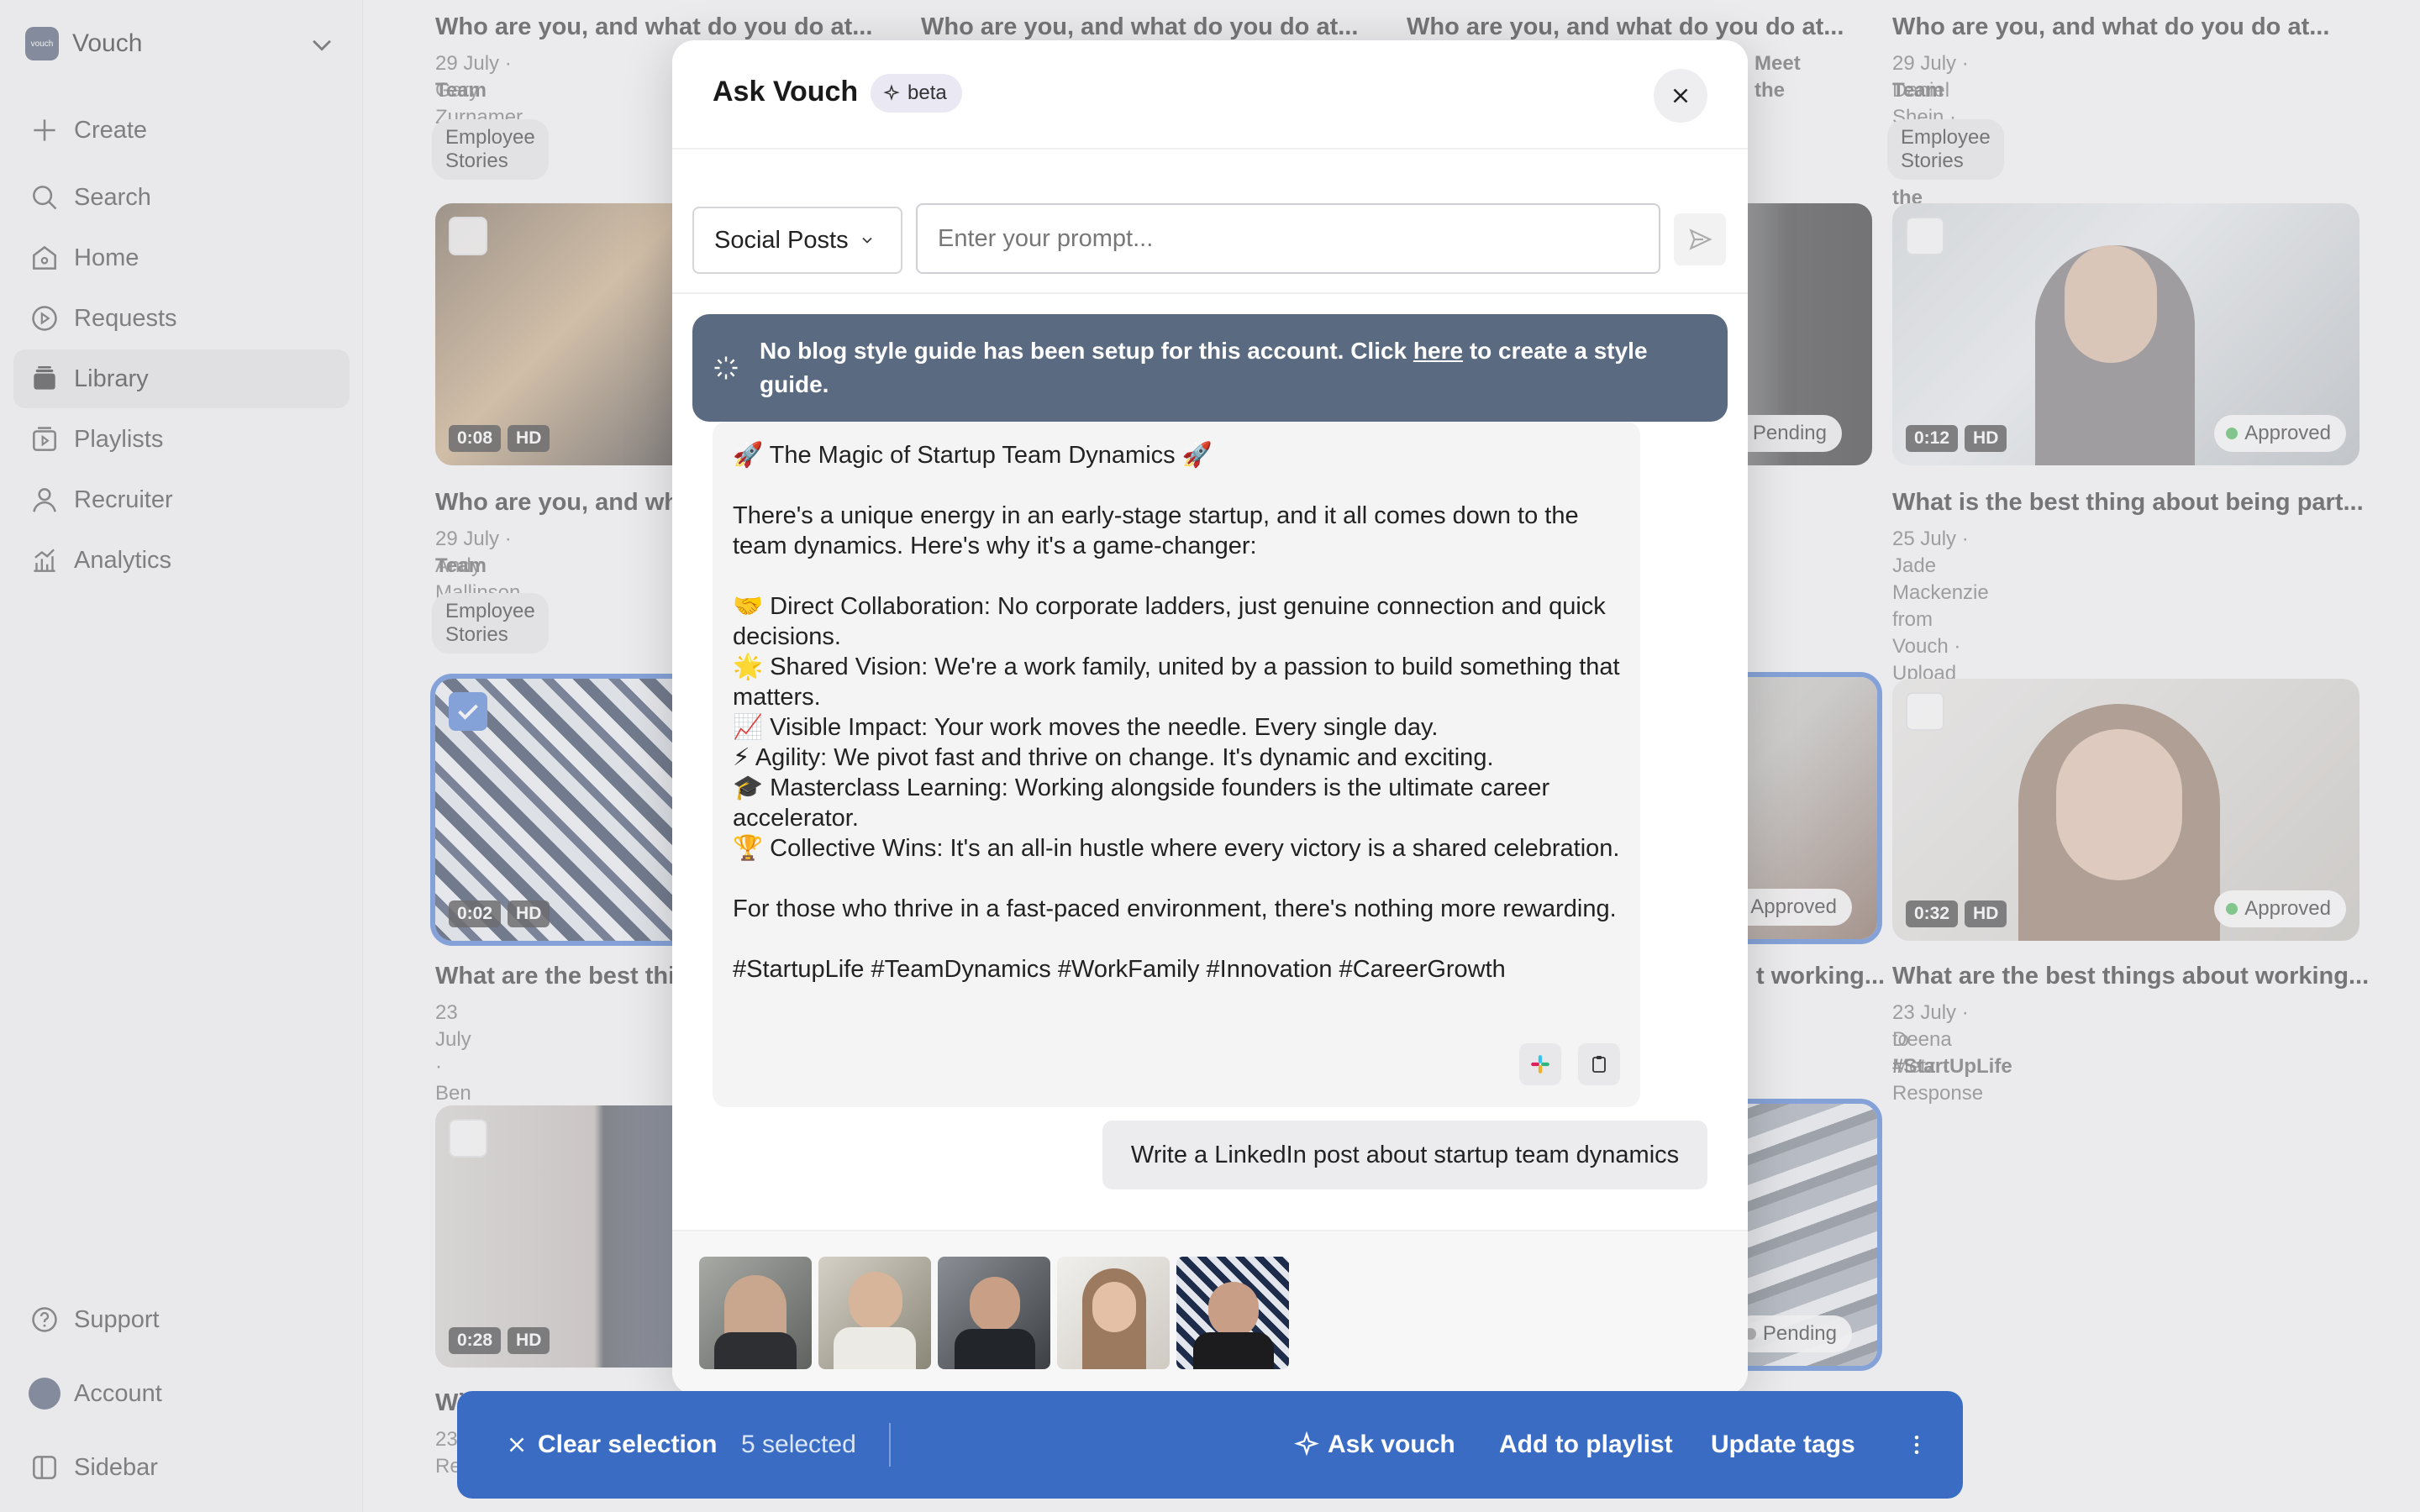 The height and width of the screenshot is (1512, 2420). I want to click on clipboard-icon, so click(1599, 1064).